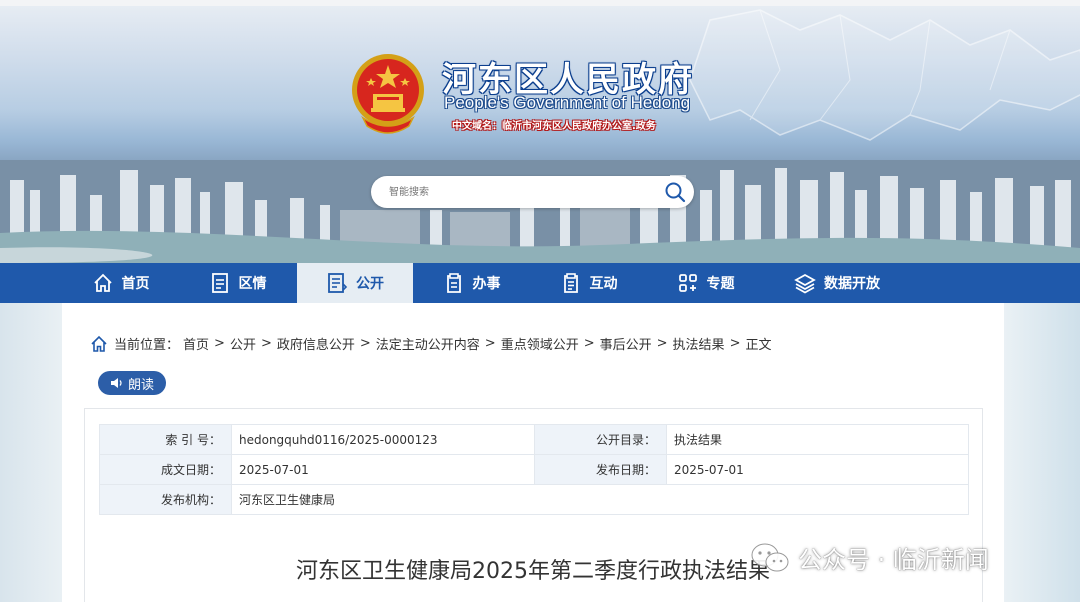 This screenshot has height=602, width=1080. I want to click on nav-item-label: 互动, so click(603, 284).